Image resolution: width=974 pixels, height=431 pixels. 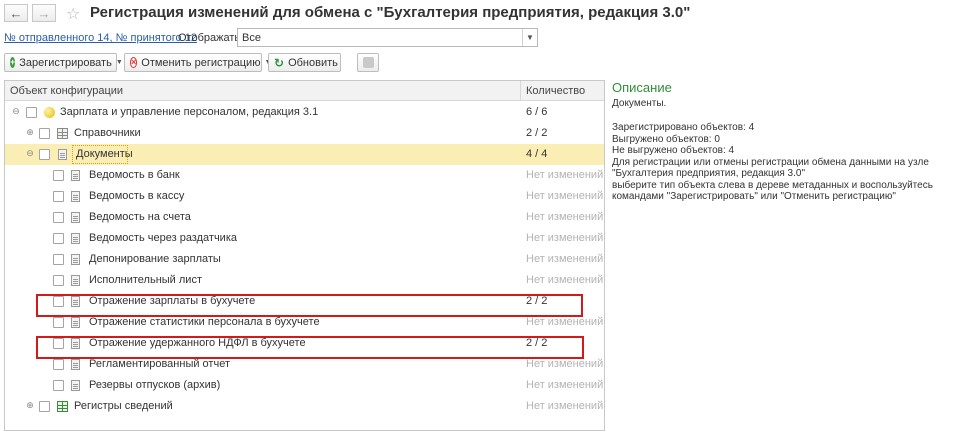 I want to click on tree-row-document: Ведомость через раздатчика Нет изменений, so click(x=304, y=238).